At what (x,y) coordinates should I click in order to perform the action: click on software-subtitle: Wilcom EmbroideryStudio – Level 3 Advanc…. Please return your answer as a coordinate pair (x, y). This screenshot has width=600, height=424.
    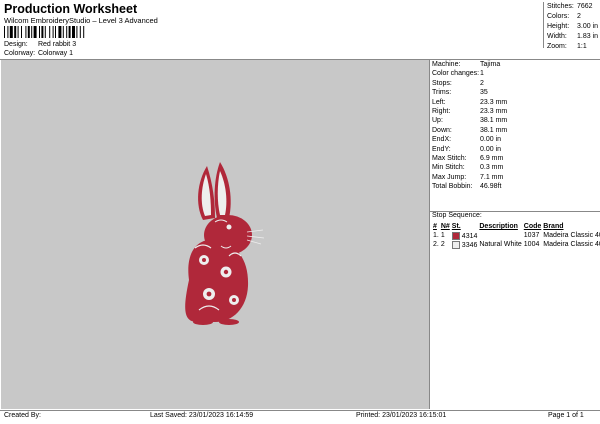
    Looking at the image, I should click on (81, 20).